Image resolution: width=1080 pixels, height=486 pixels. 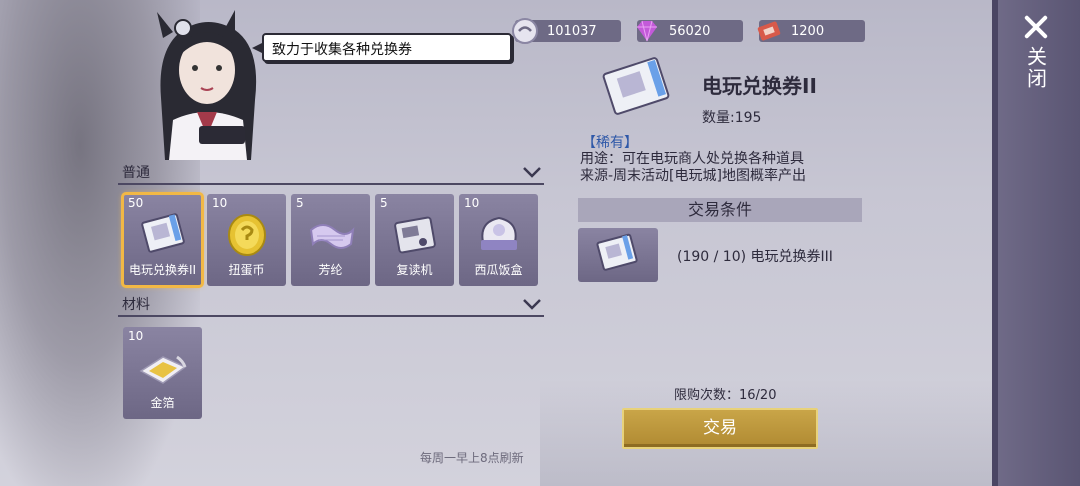 What do you see at coordinates (162, 403) in the screenshot?
I see `item-name: 金箔` at bounding box center [162, 403].